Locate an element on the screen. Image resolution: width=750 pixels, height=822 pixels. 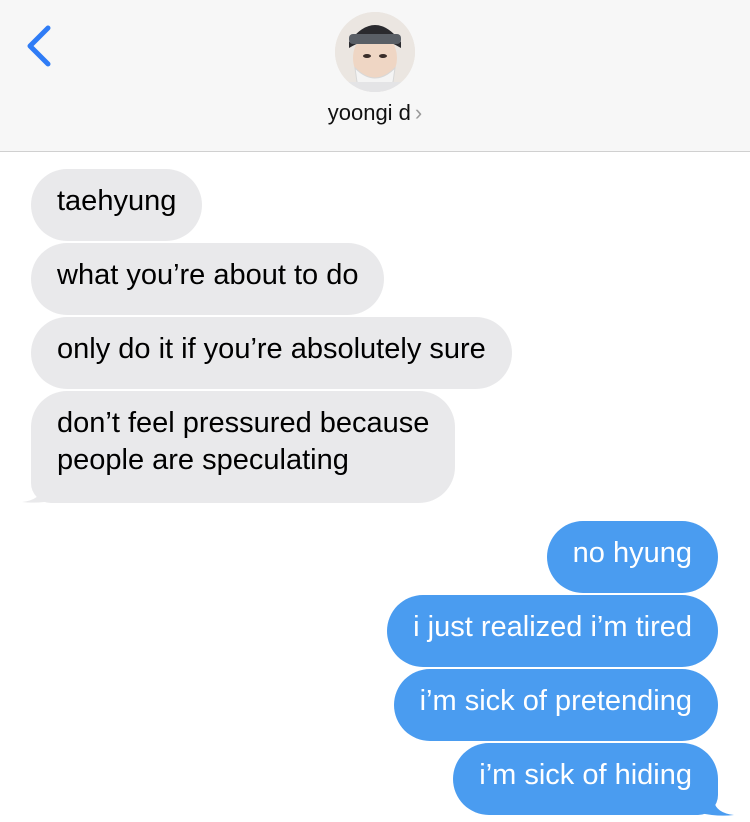
message-bubble-incoming: only do it if you’re absolutely sure is located at coordinates (271, 353).